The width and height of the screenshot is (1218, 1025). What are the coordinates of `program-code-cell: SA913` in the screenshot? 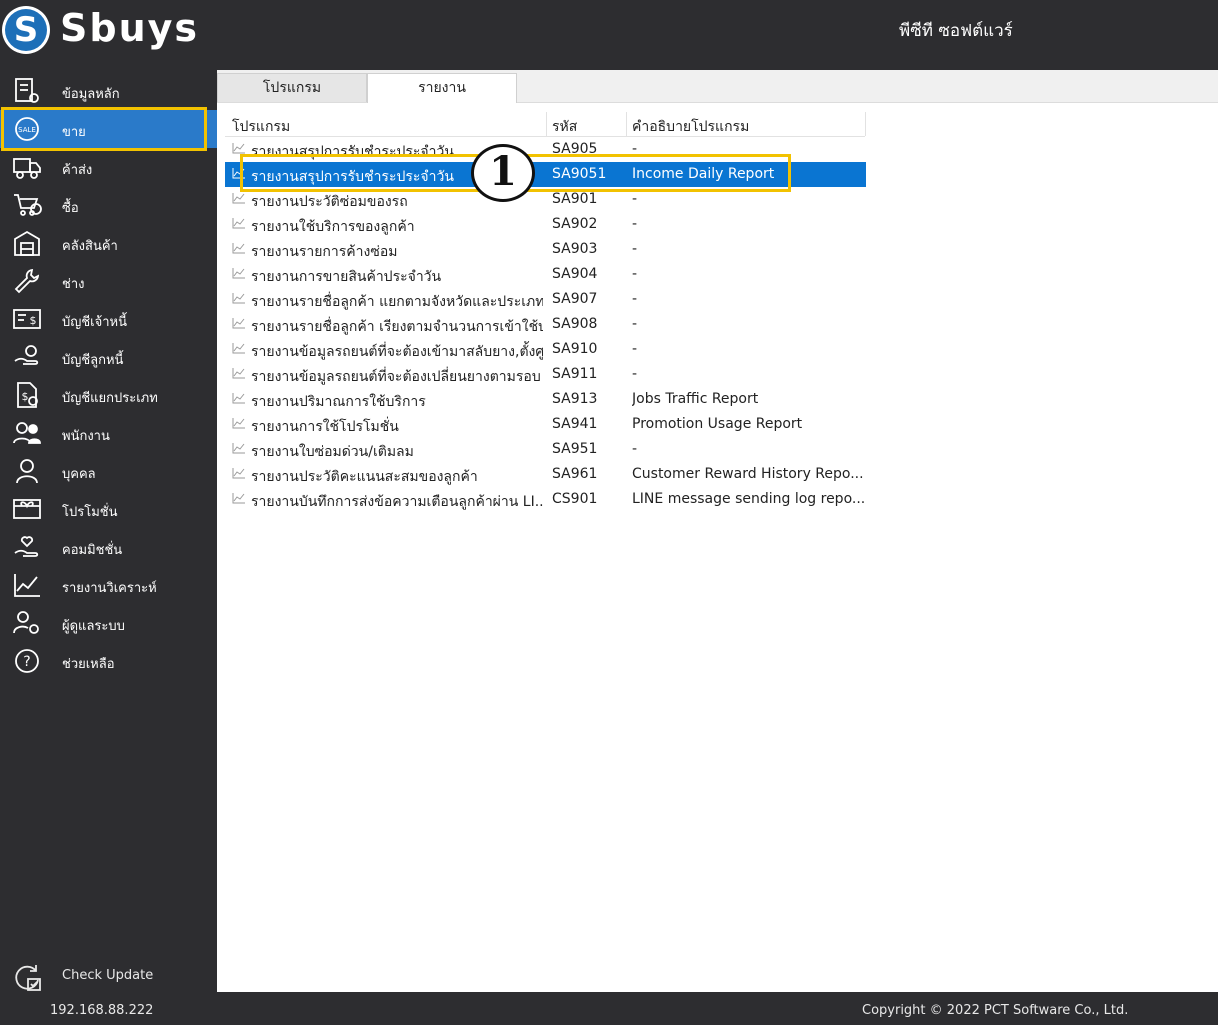 It's located at (575, 399).